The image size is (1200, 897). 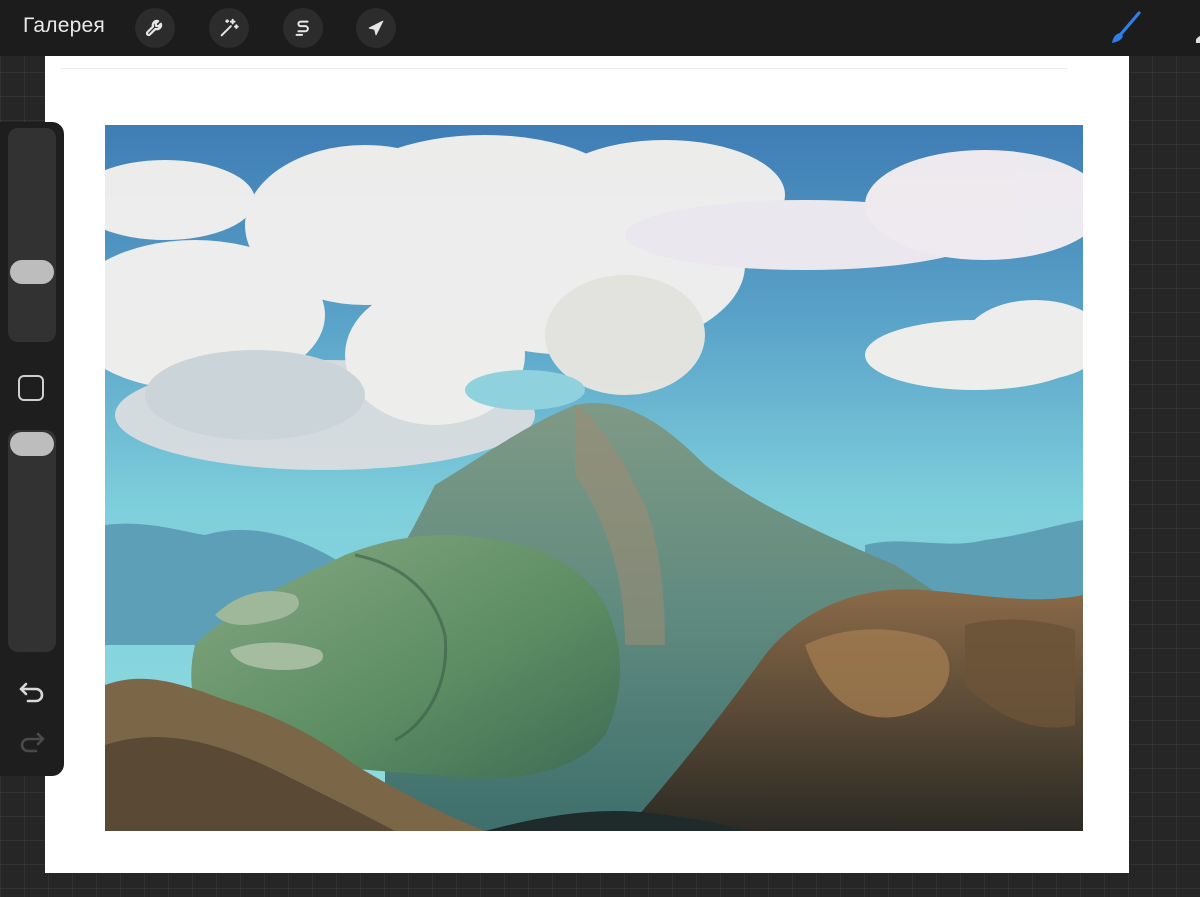 I want to click on top-toolbar: Галерея, so click(x=600, y=28).